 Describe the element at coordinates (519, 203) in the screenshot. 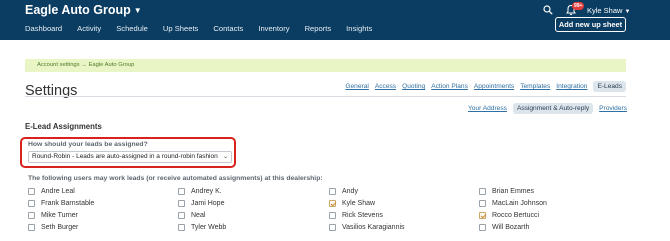

I see `user-name-label: MacLain Johnson` at that location.